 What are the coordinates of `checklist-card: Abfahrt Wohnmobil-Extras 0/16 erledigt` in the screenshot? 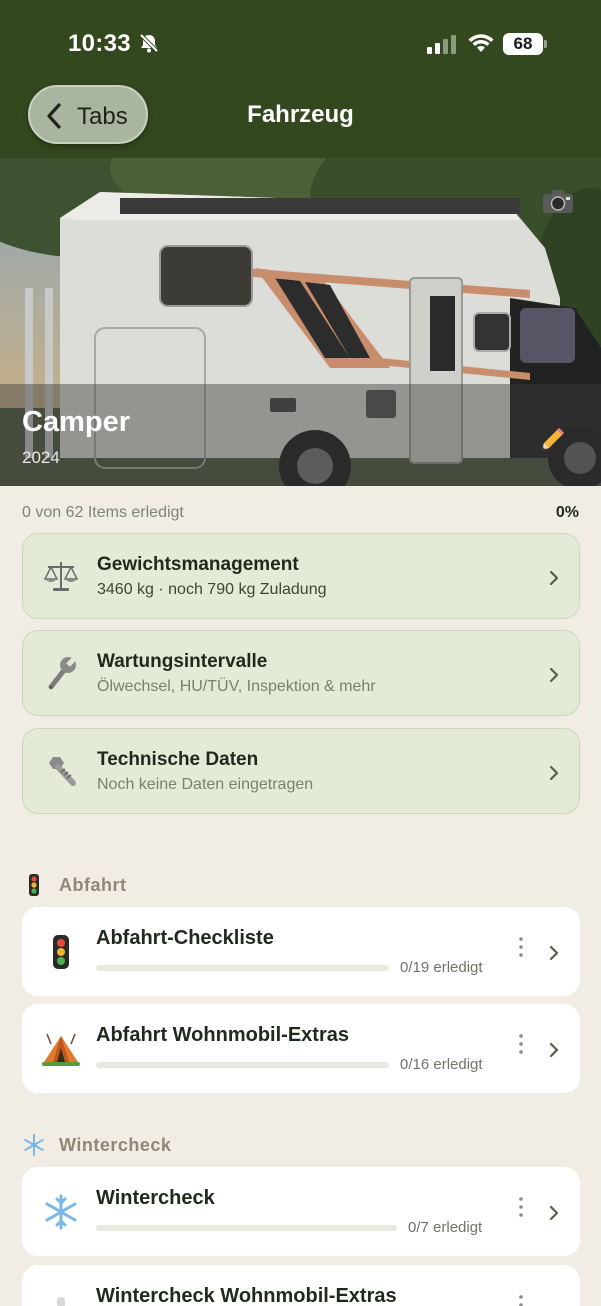 It's located at (301, 1048).